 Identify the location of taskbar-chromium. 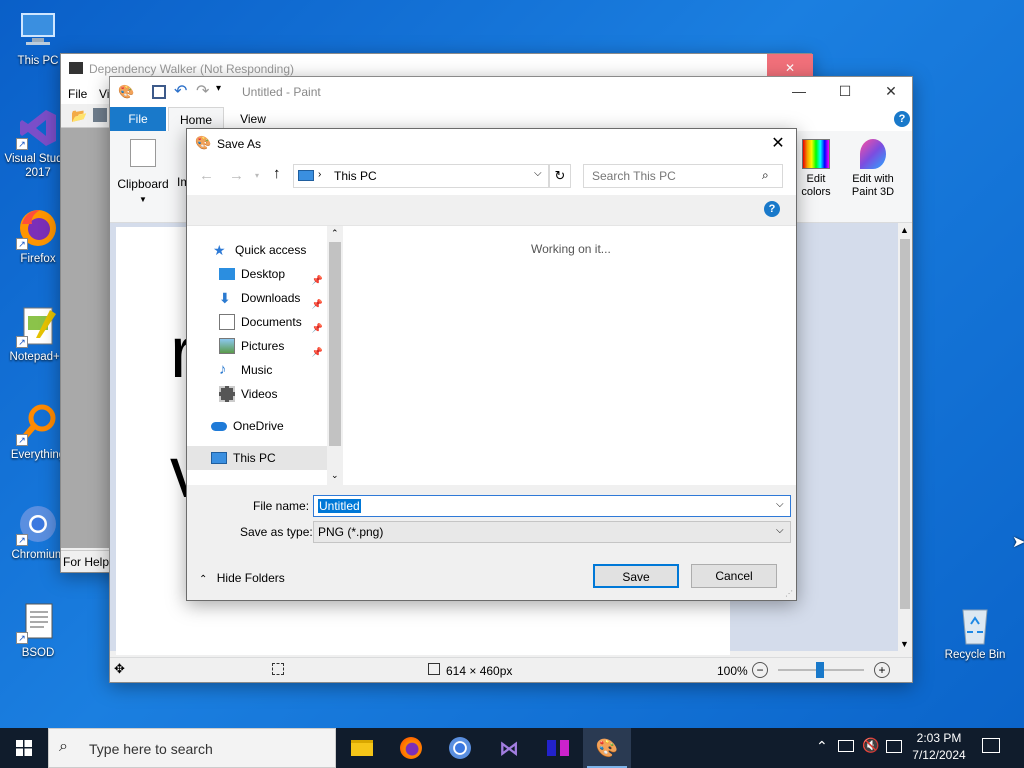
(460, 748).